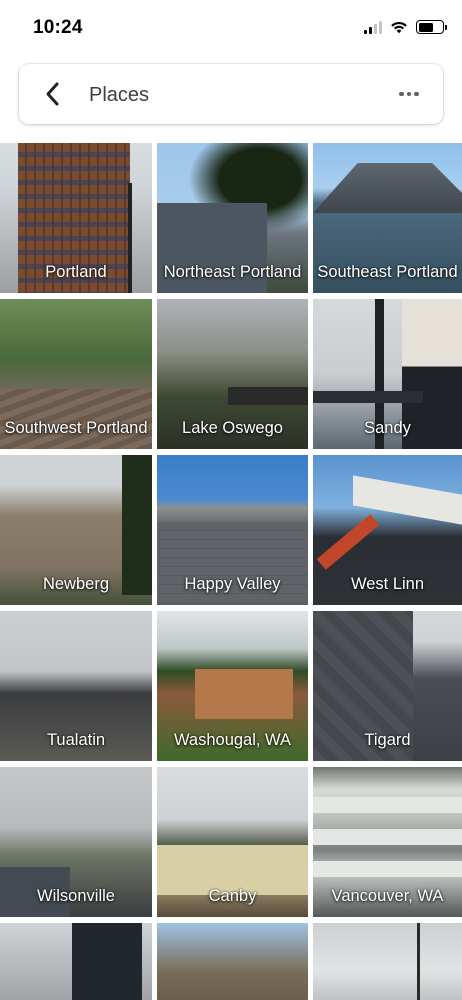  What do you see at coordinates (387, 584) in the screenshot?
I see `place-label: West Linn` at bounding box center [387, 584].